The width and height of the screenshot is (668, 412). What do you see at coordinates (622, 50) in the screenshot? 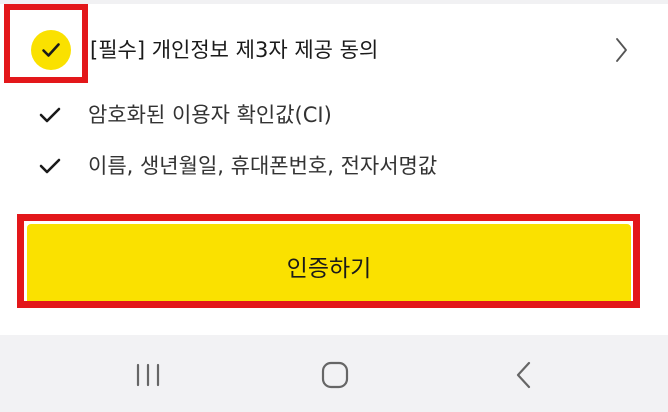
I see `chevron-right-icon` at bounding box center [622, 50].